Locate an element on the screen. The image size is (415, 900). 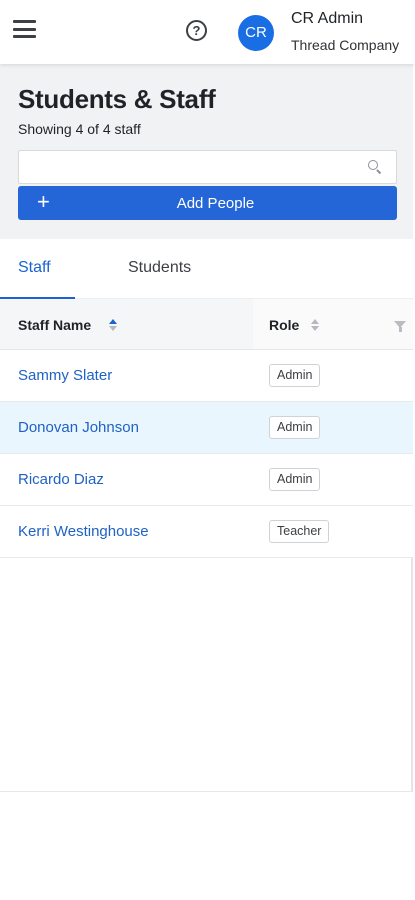
column-header-staff-name: Staff Name is located at coordinates (54, 325).